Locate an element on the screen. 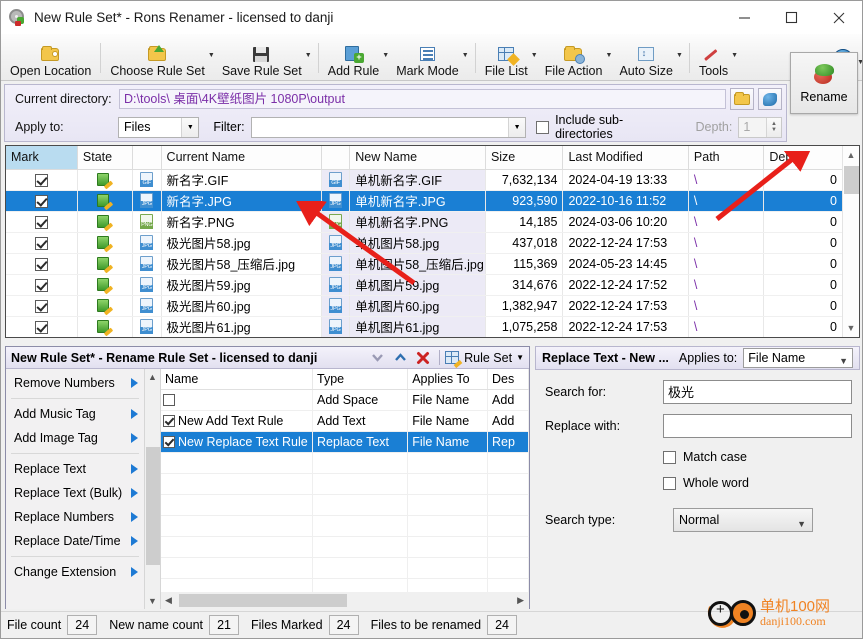 This screenshot has width=863, height=639. rule-set-menu-button: Rule Set ▼ is located at coordinates (484, 359).